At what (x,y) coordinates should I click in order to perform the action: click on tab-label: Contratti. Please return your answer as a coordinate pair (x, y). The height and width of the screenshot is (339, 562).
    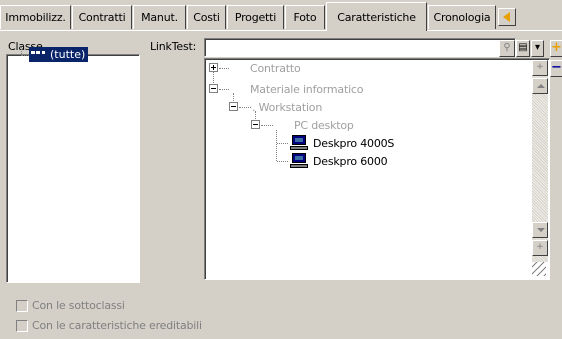
    Looking at the image, I should click on (102, 17).